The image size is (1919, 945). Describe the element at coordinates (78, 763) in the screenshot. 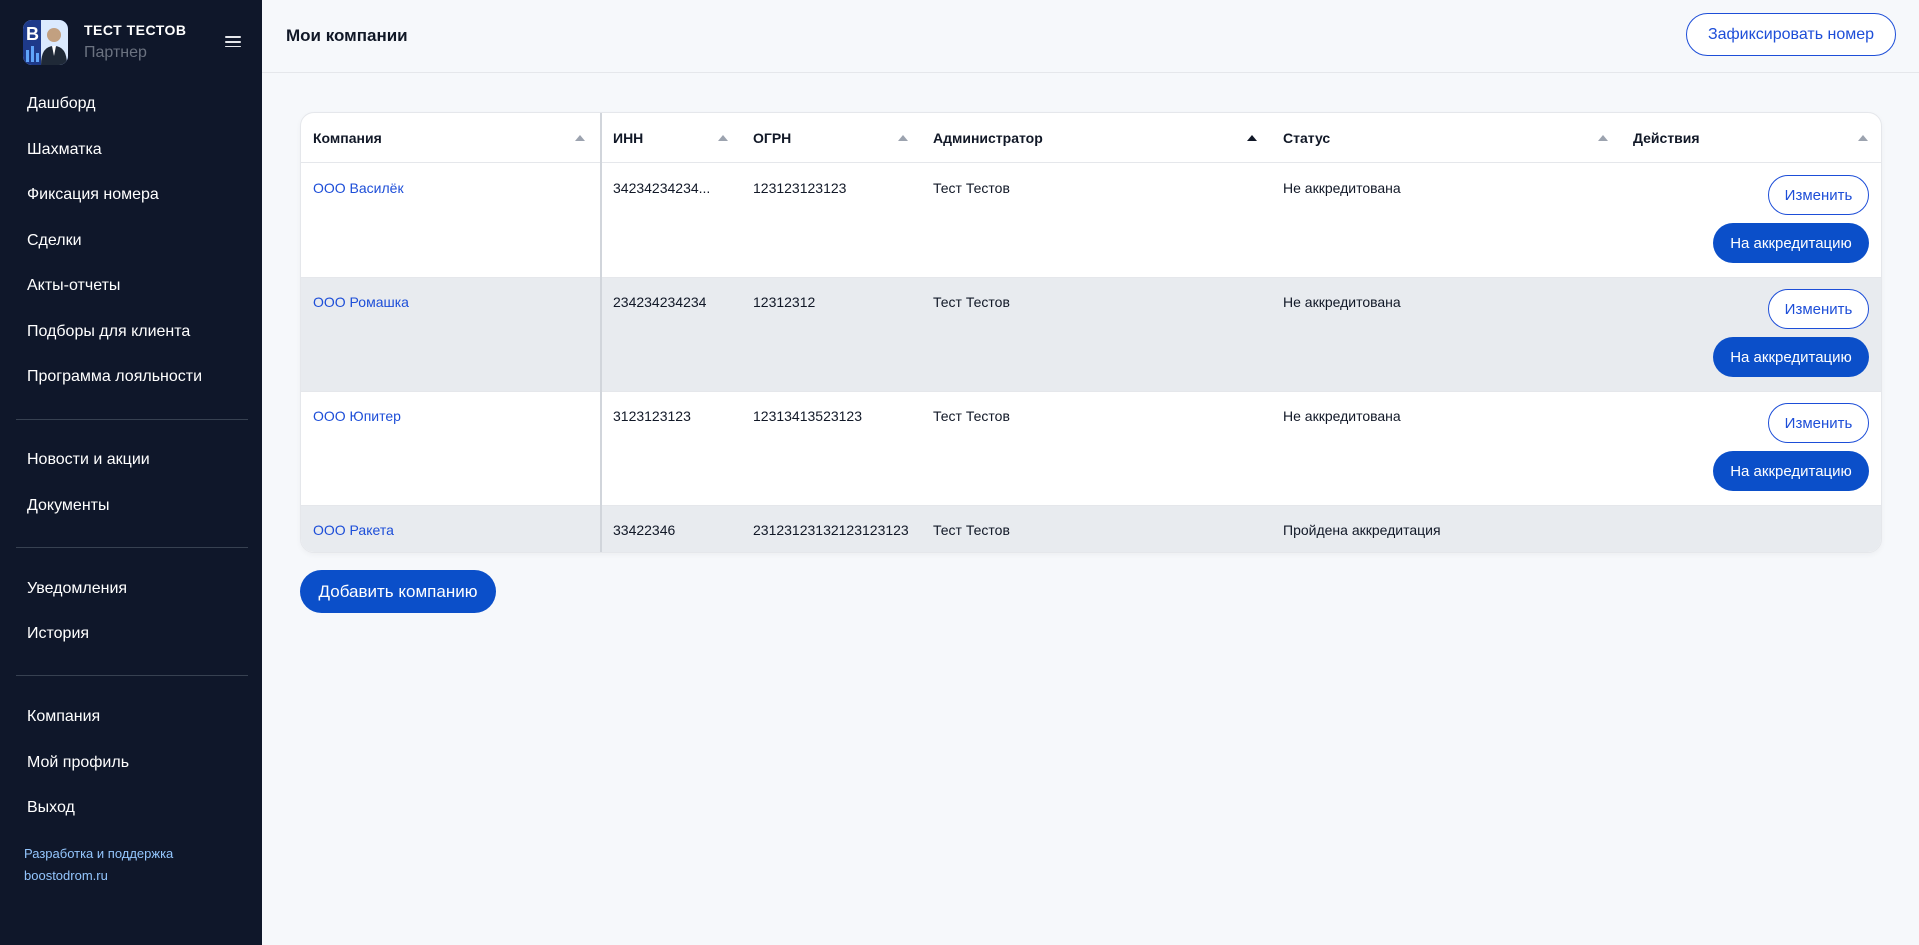

I see `sidebar-item-profile: Мой профиль` at that location.